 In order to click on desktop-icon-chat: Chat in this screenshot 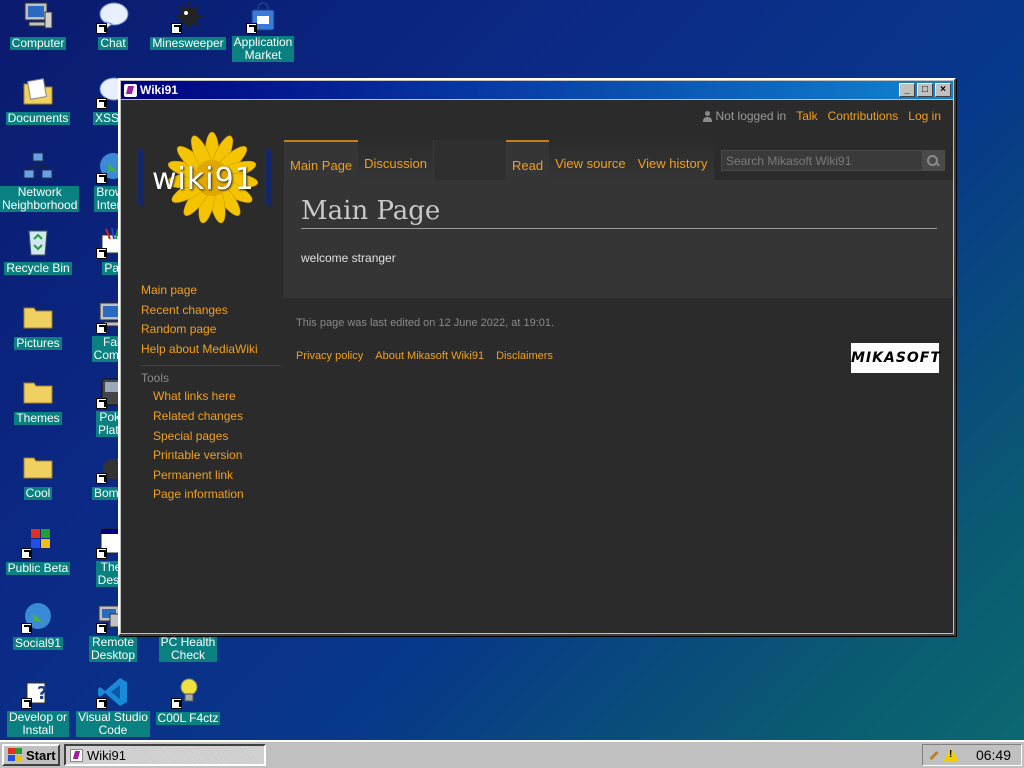, I will do `click(113, 25)`.